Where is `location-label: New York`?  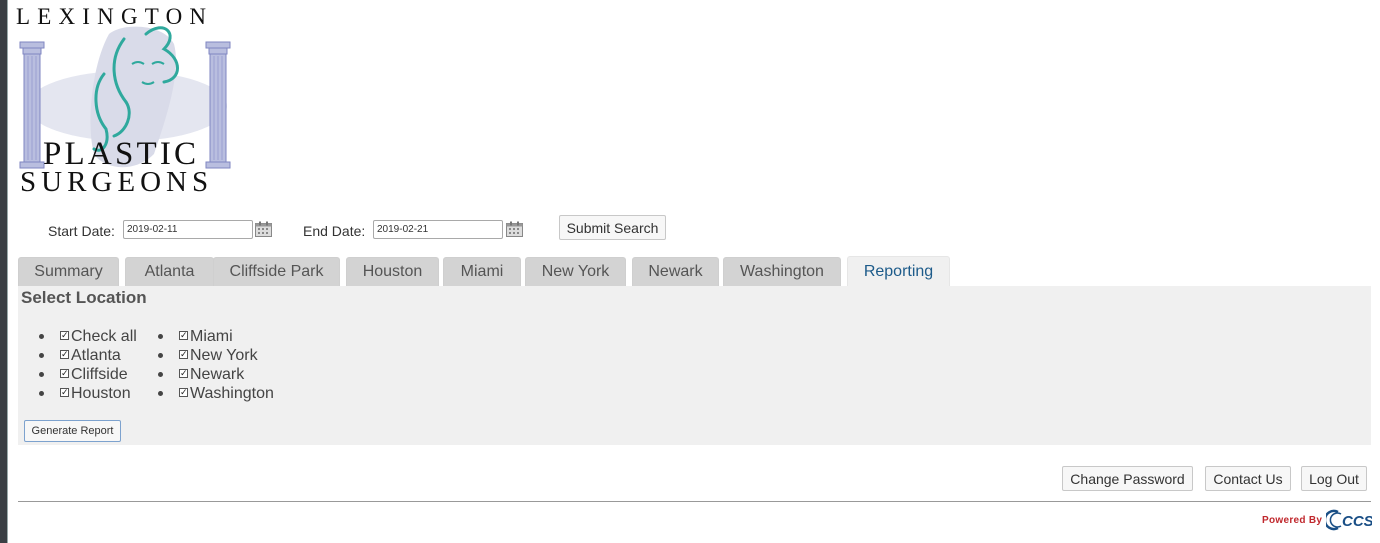
location-label: New York is located at coordinates (224, 355).